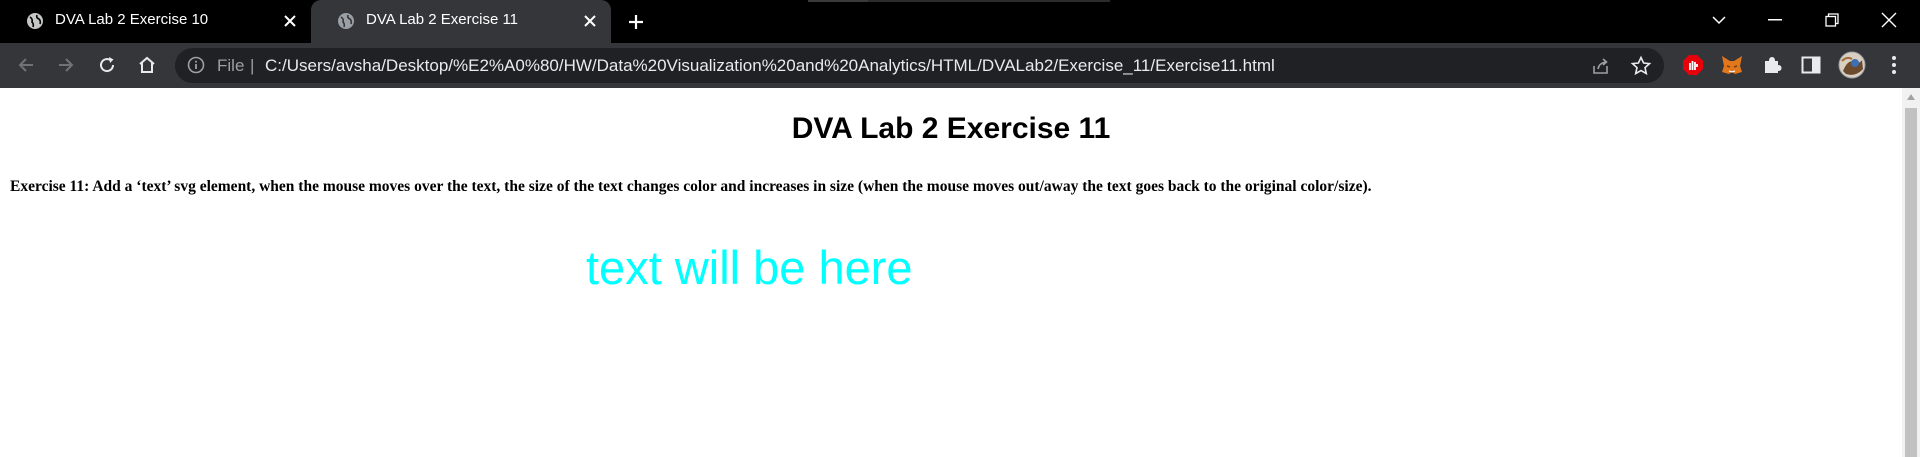 This screenshot has width=1920, height=457. I want to click on kebab-menu-icon, so click(1894, 65).